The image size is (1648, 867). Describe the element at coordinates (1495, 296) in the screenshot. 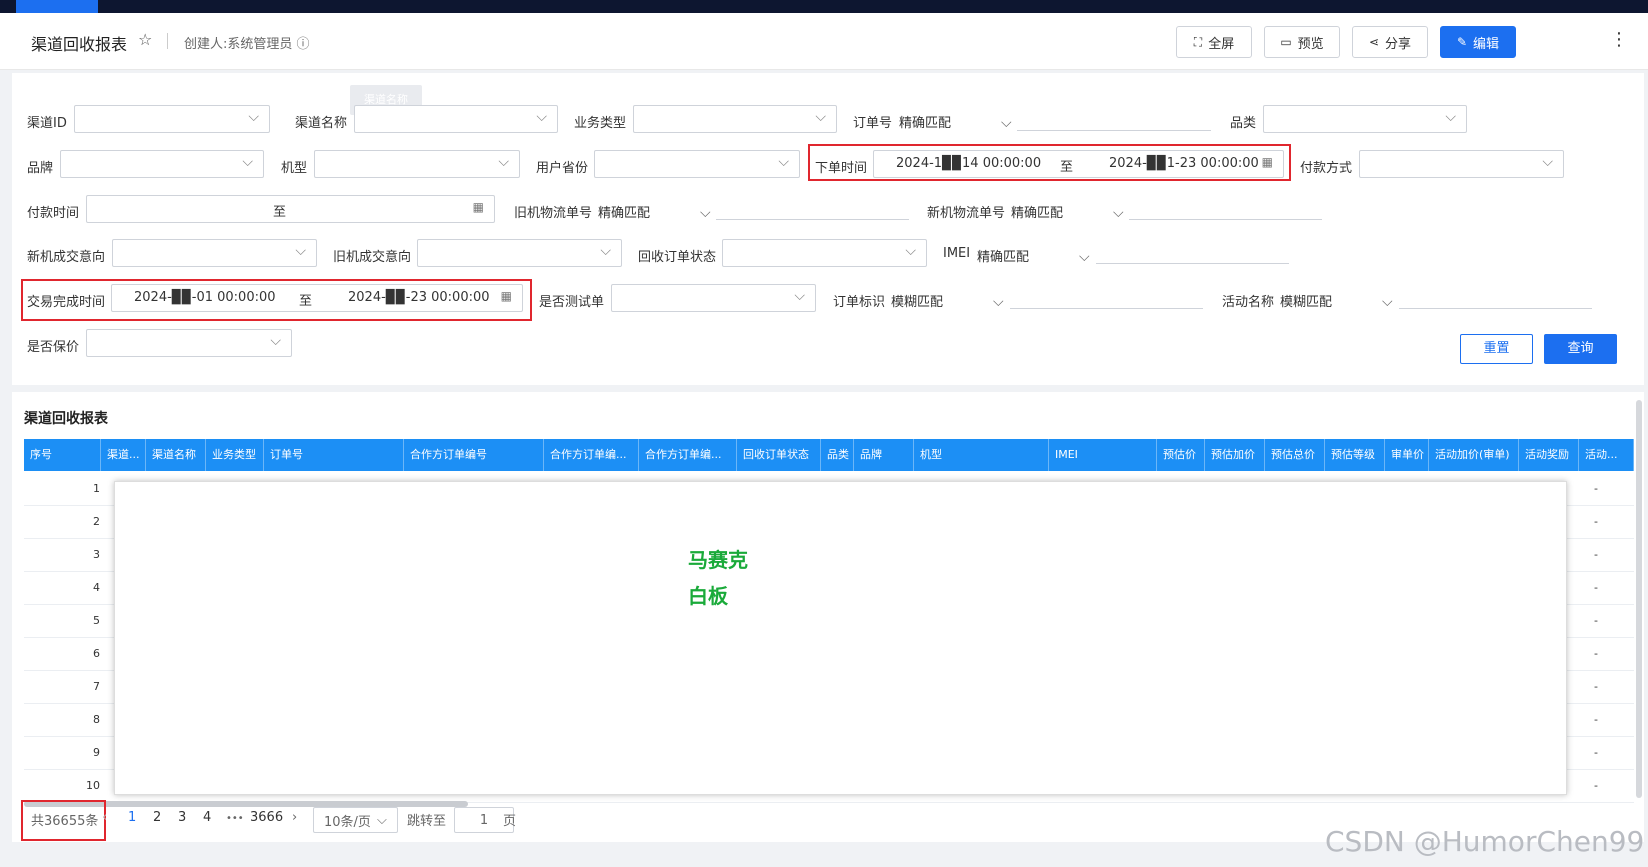

I see `activity-name-input` at that location.